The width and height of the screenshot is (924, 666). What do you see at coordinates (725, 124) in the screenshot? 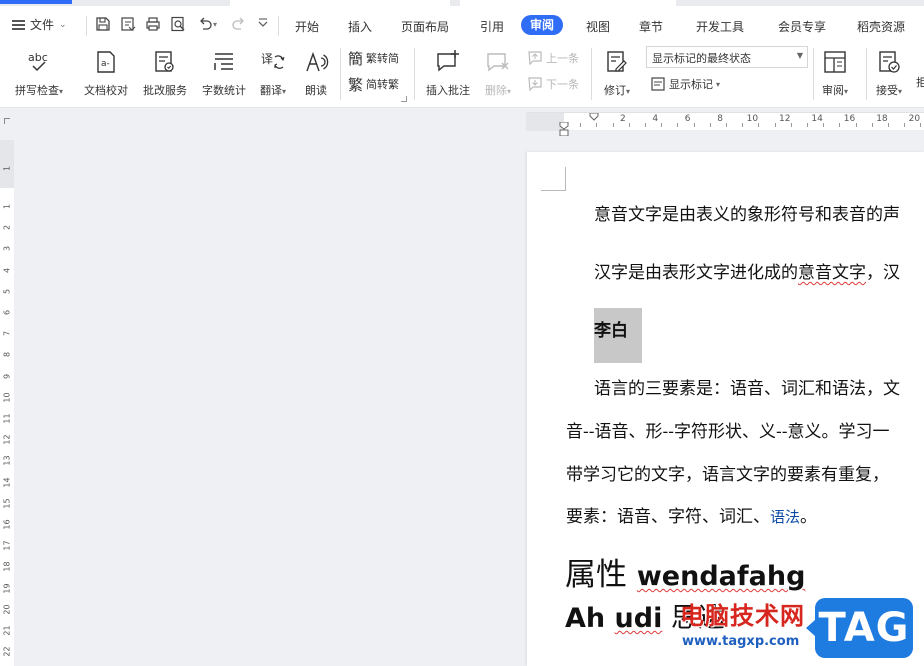
I see `horizontal-ruler: 246810121416182022` at bounding box center [725, 124].